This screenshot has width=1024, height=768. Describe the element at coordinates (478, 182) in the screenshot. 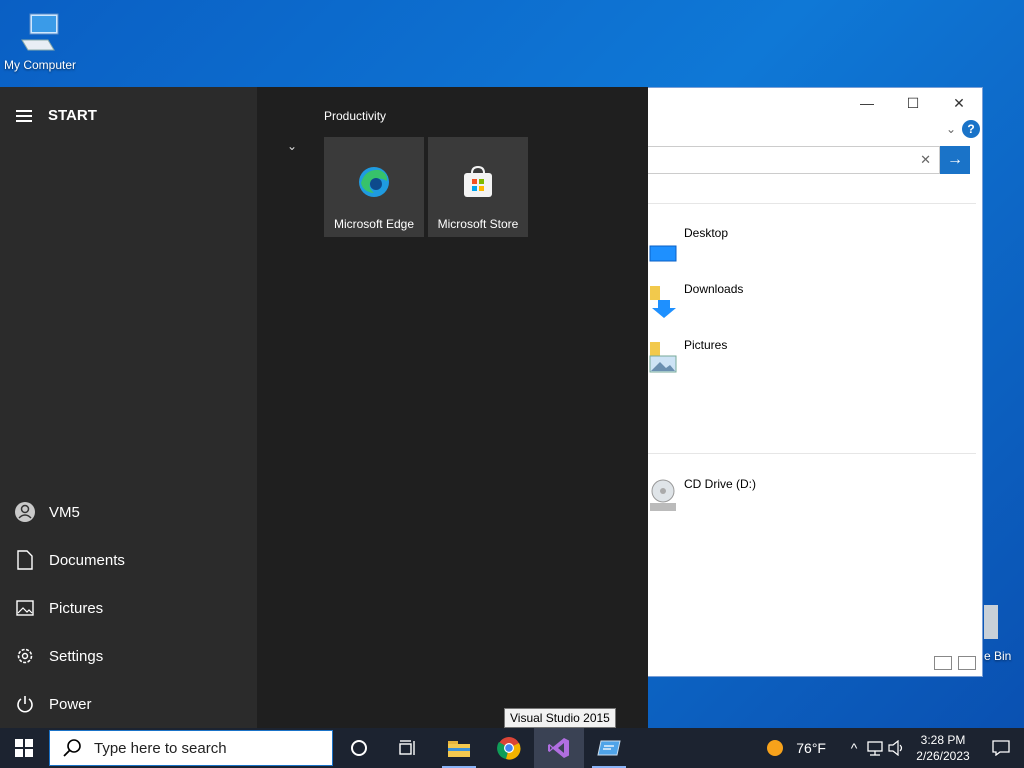

I see `store-bag-icon` at that location.